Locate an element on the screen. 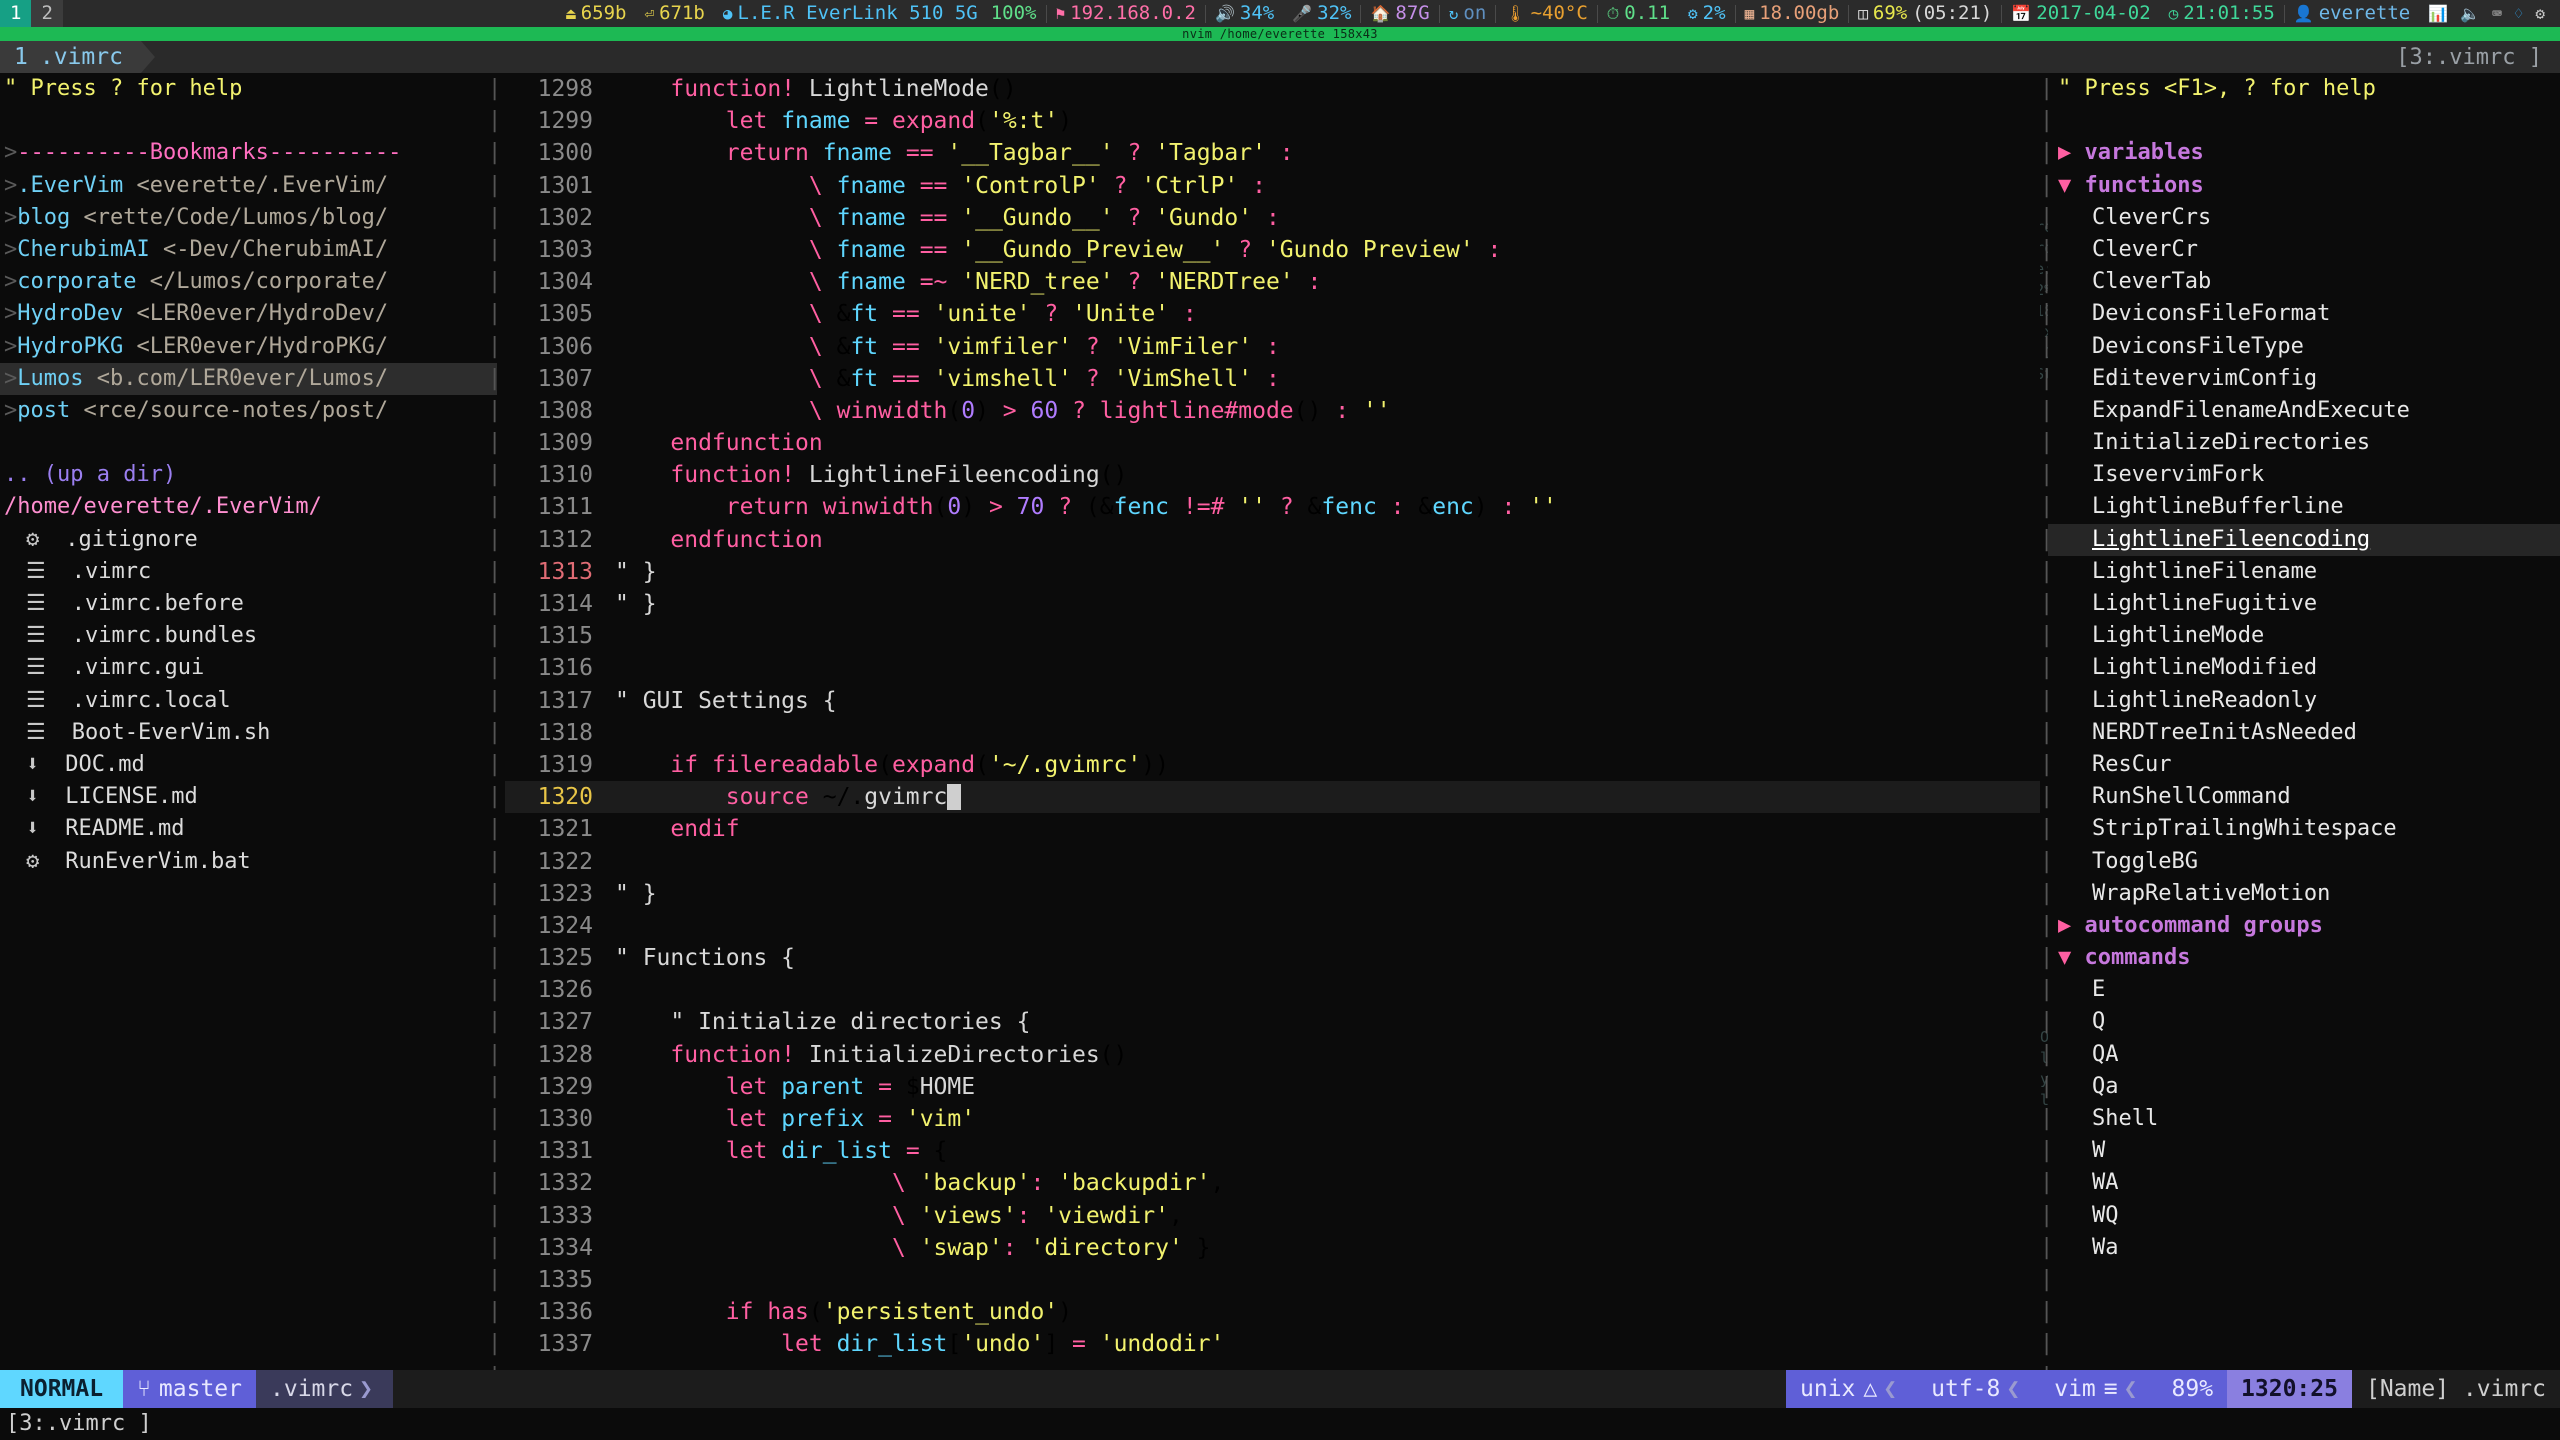 The height and width of the screenshot is (1440, 2560). tagbar-line: LightlineFugitive is located at coordinates (2304, 604).